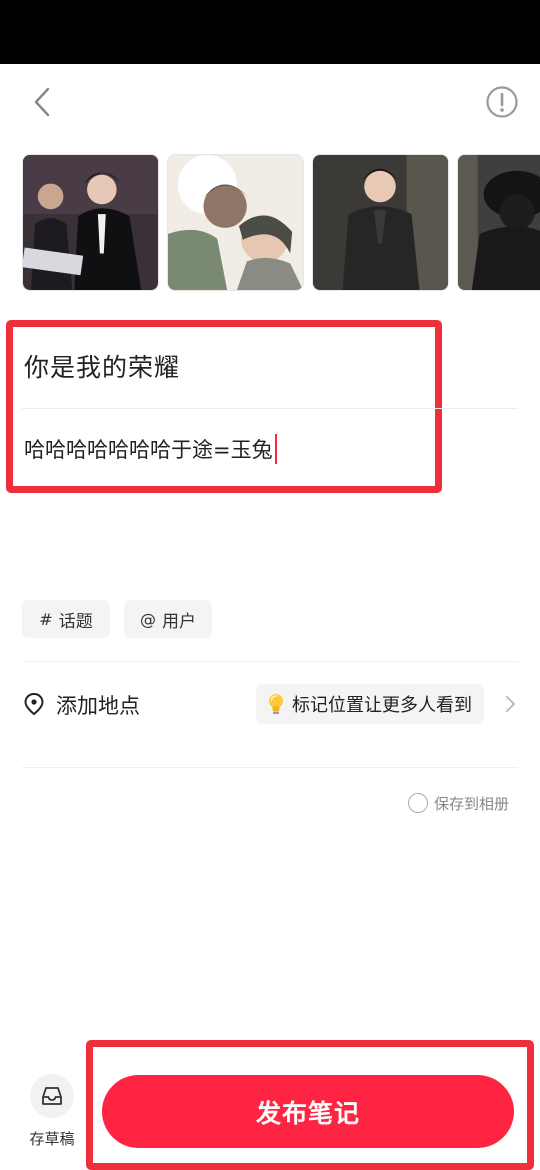  Describe the element at coordinates (510, 704) in the screenshot. I see `chevron-right-icon` at that location.